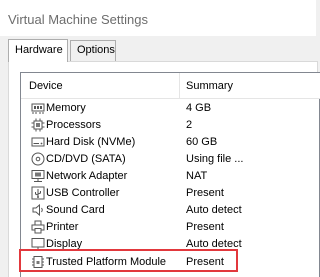  I want to click on device-summary: 2, so click(189, 125).